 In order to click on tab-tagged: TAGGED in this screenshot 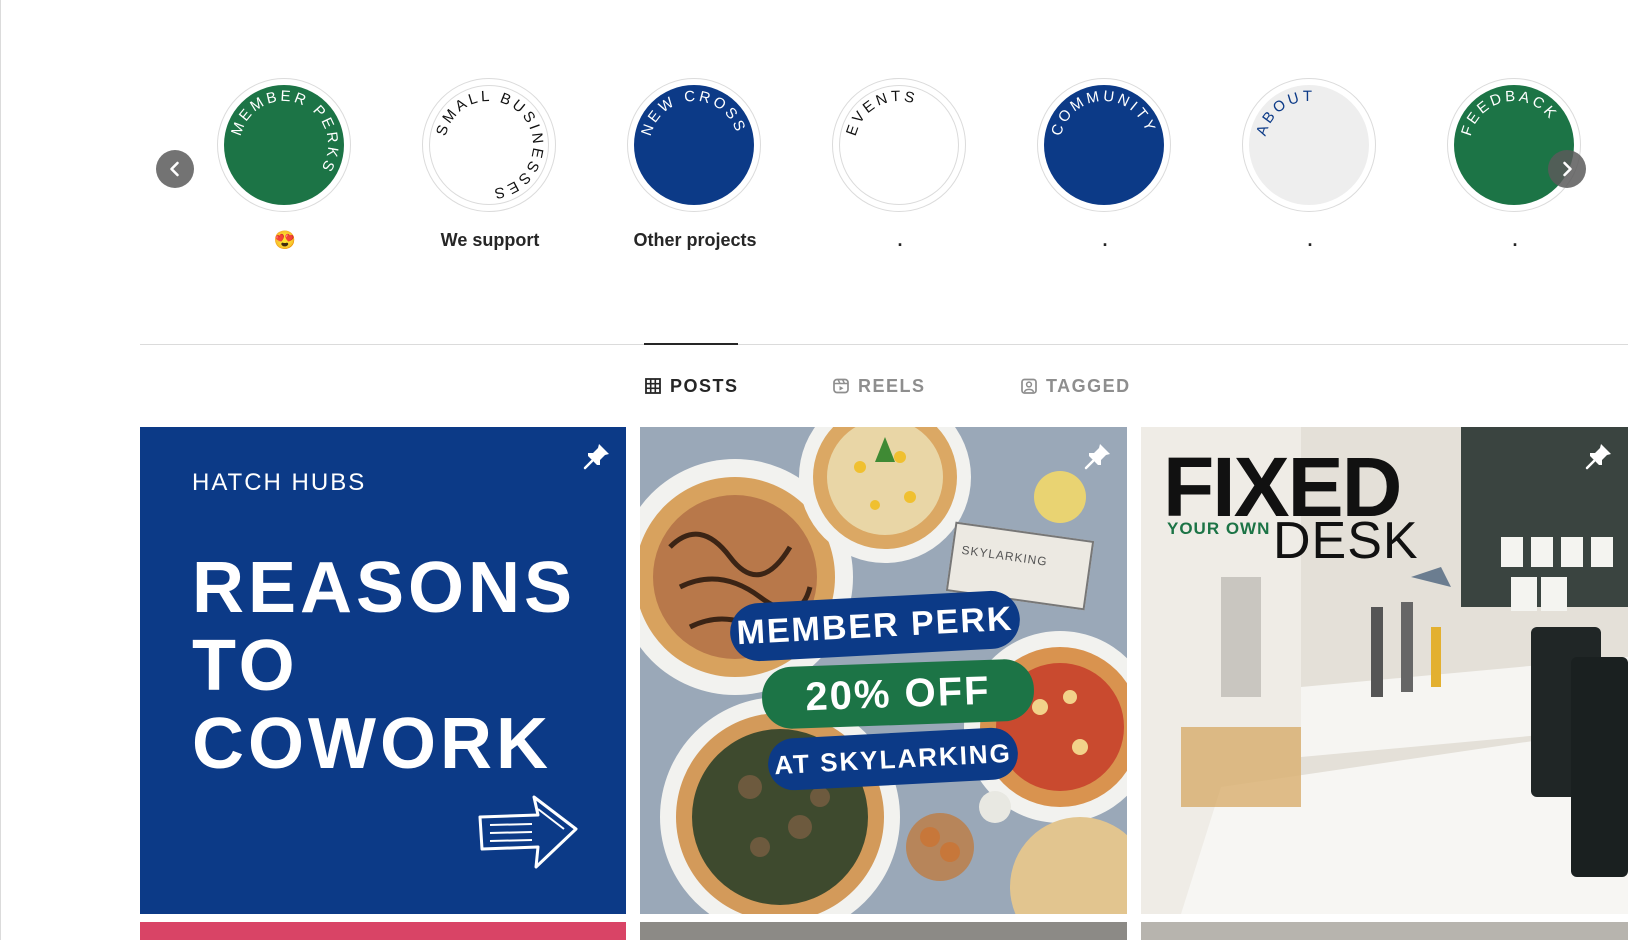, I will do `click(1075, 386)`.